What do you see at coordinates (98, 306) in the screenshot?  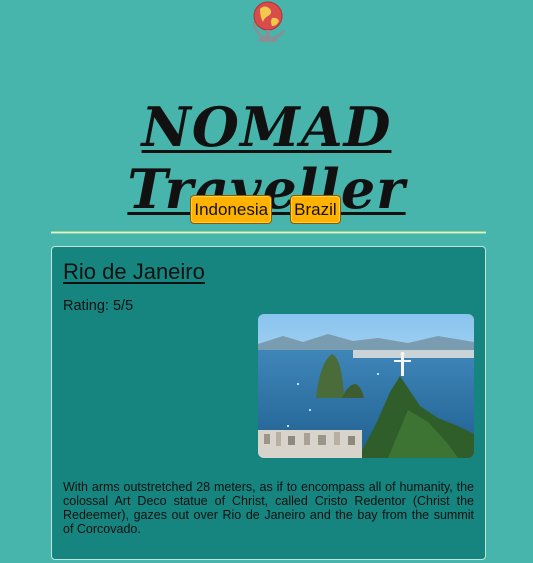 I see `destination-rating: Rating: 5/5` at bounding box center [98, 306].